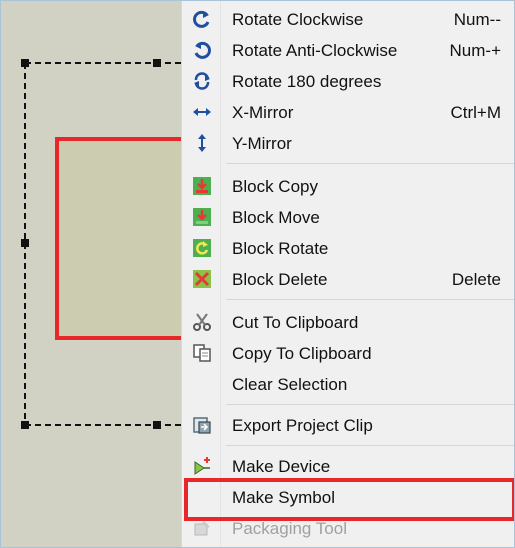  What do you see at coordinates (348, 217) in the screenshot?
I see `menu-item-block-move: Block Move` at bounding box center [348, 217].